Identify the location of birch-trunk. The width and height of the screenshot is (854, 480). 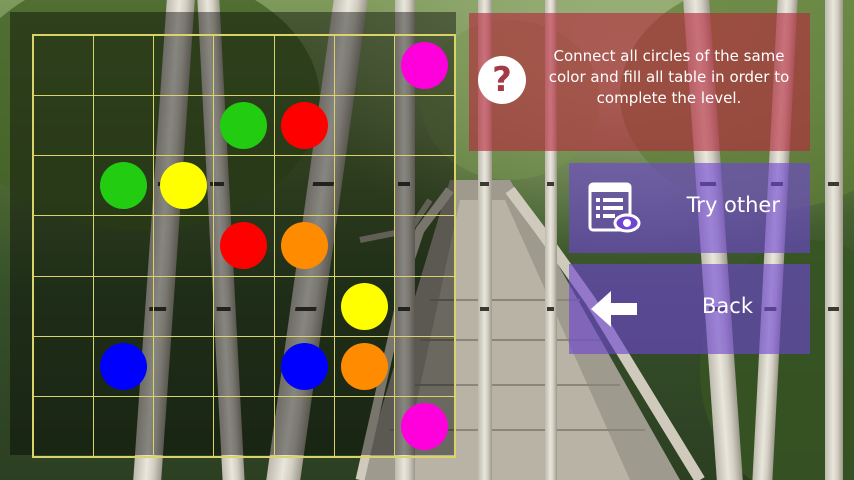
(834, 240).